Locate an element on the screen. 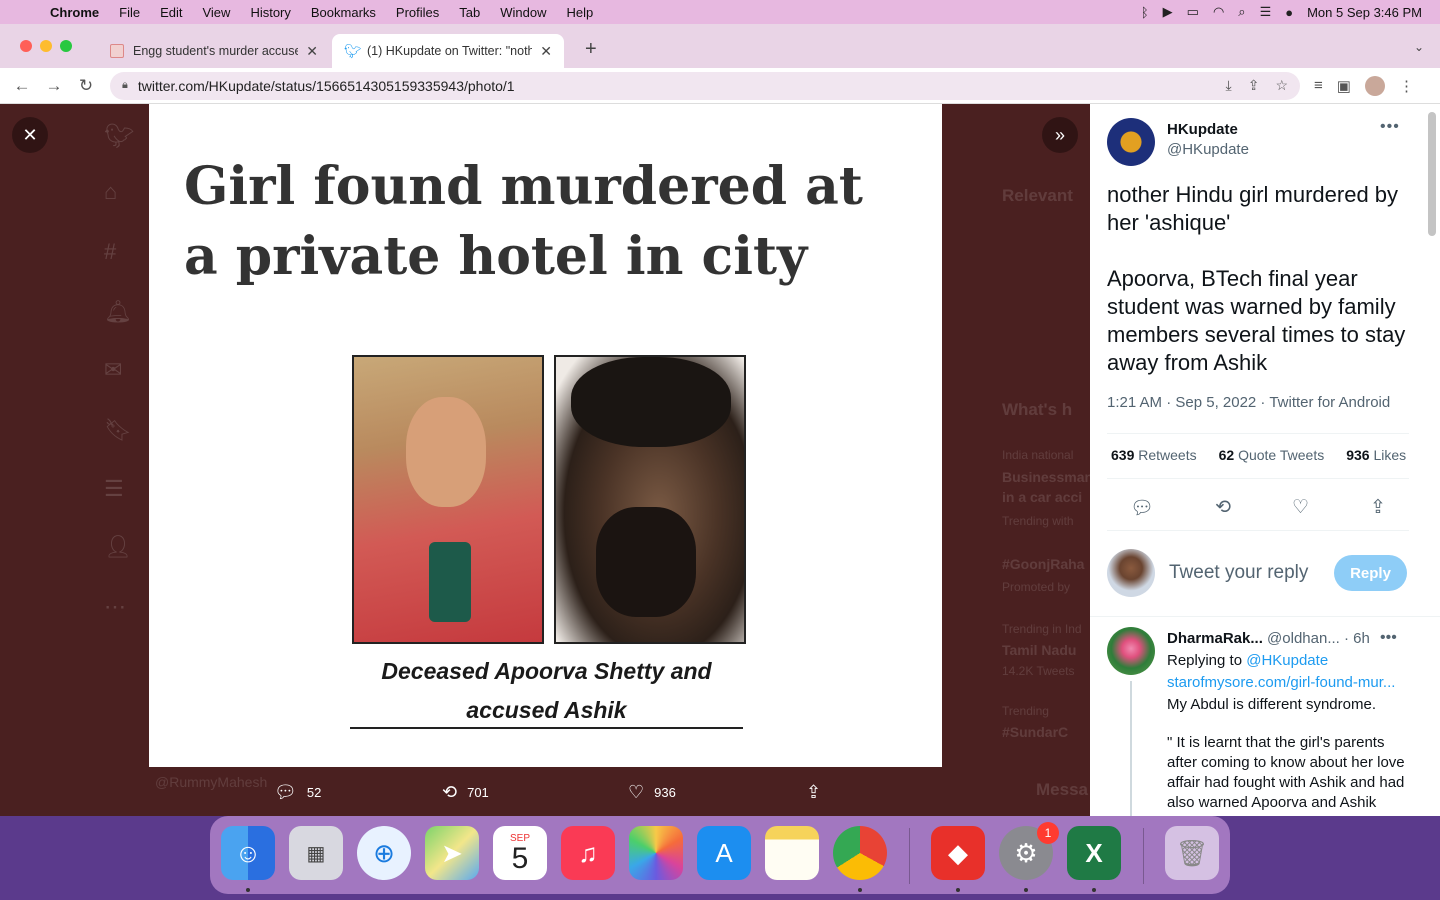 The width and height of the screenshot is (1440, 900). menu-profiles: Profiles is located at coordinates (417, 12).